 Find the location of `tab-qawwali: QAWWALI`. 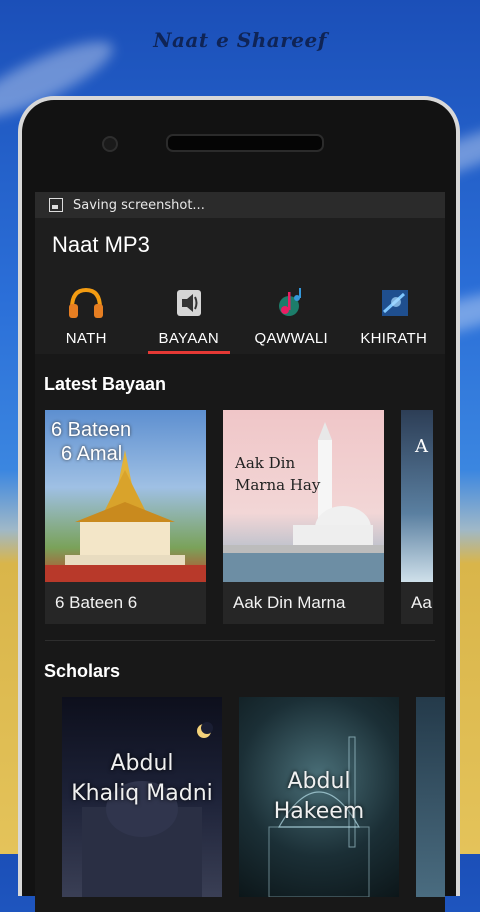

tab-qawwali: QAWWALI is located at coordinates (291, 313).